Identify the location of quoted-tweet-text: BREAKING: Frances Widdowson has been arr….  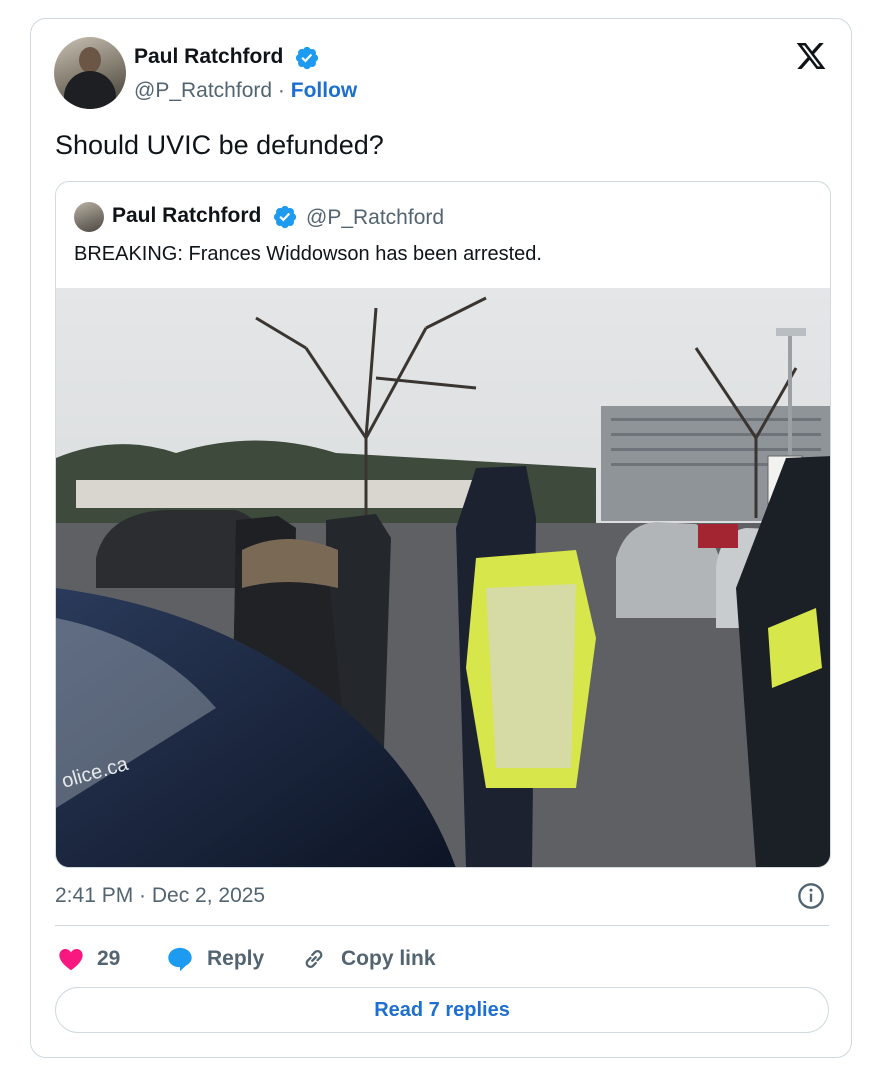
(308, 254).